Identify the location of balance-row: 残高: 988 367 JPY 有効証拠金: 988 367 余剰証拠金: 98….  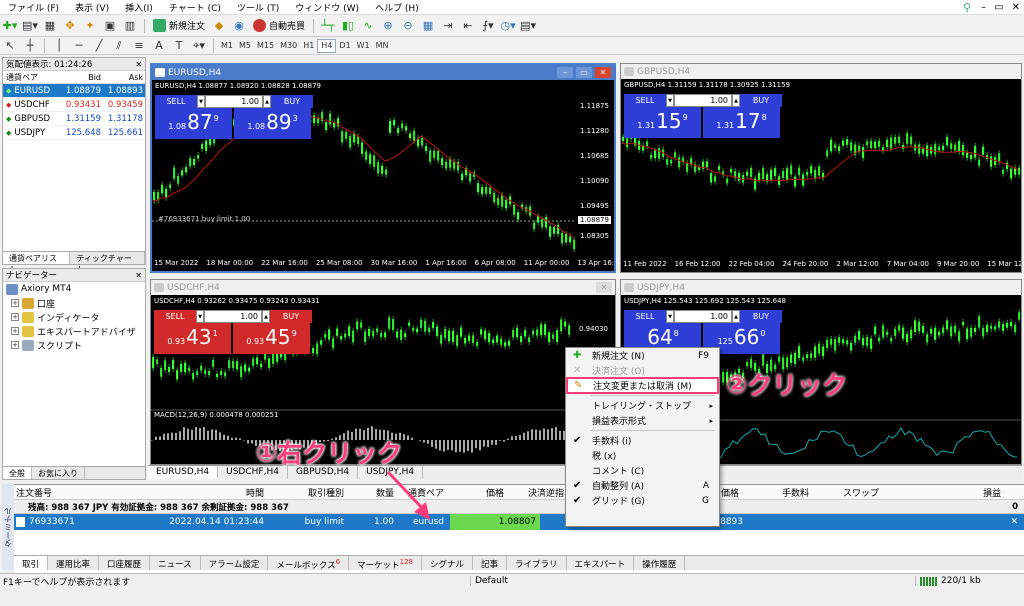
(519, 507).